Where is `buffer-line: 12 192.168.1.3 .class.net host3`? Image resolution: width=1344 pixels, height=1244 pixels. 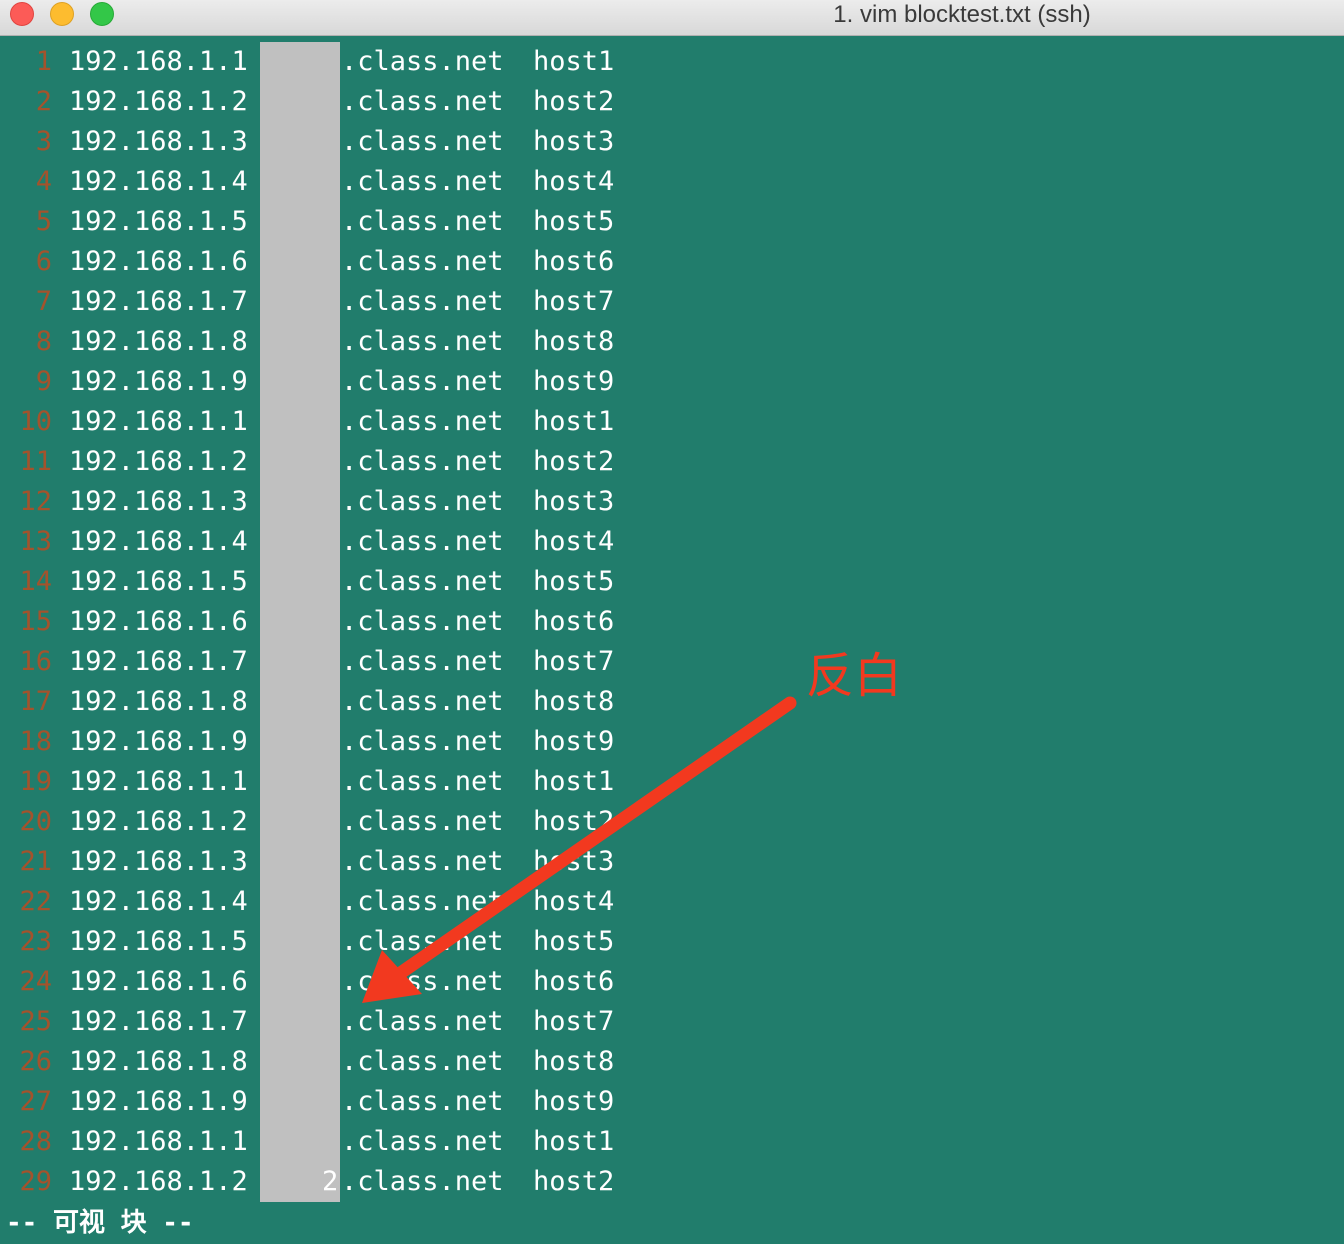 buffer-line: 12 192.168.1.3 .class.net host3 is located at coordinates (350, 502).